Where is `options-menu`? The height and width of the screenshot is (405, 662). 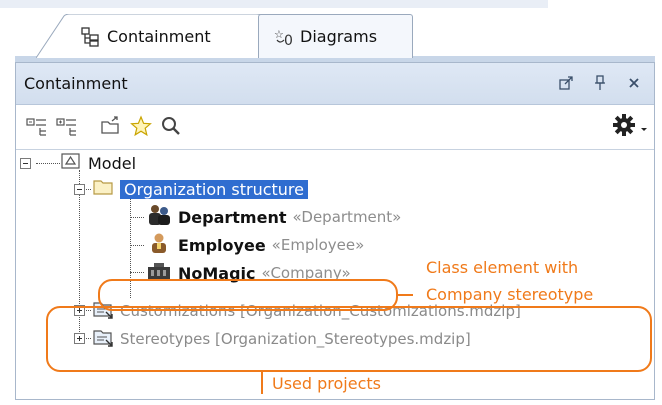 options-menu is located at coordinates (630, 127).